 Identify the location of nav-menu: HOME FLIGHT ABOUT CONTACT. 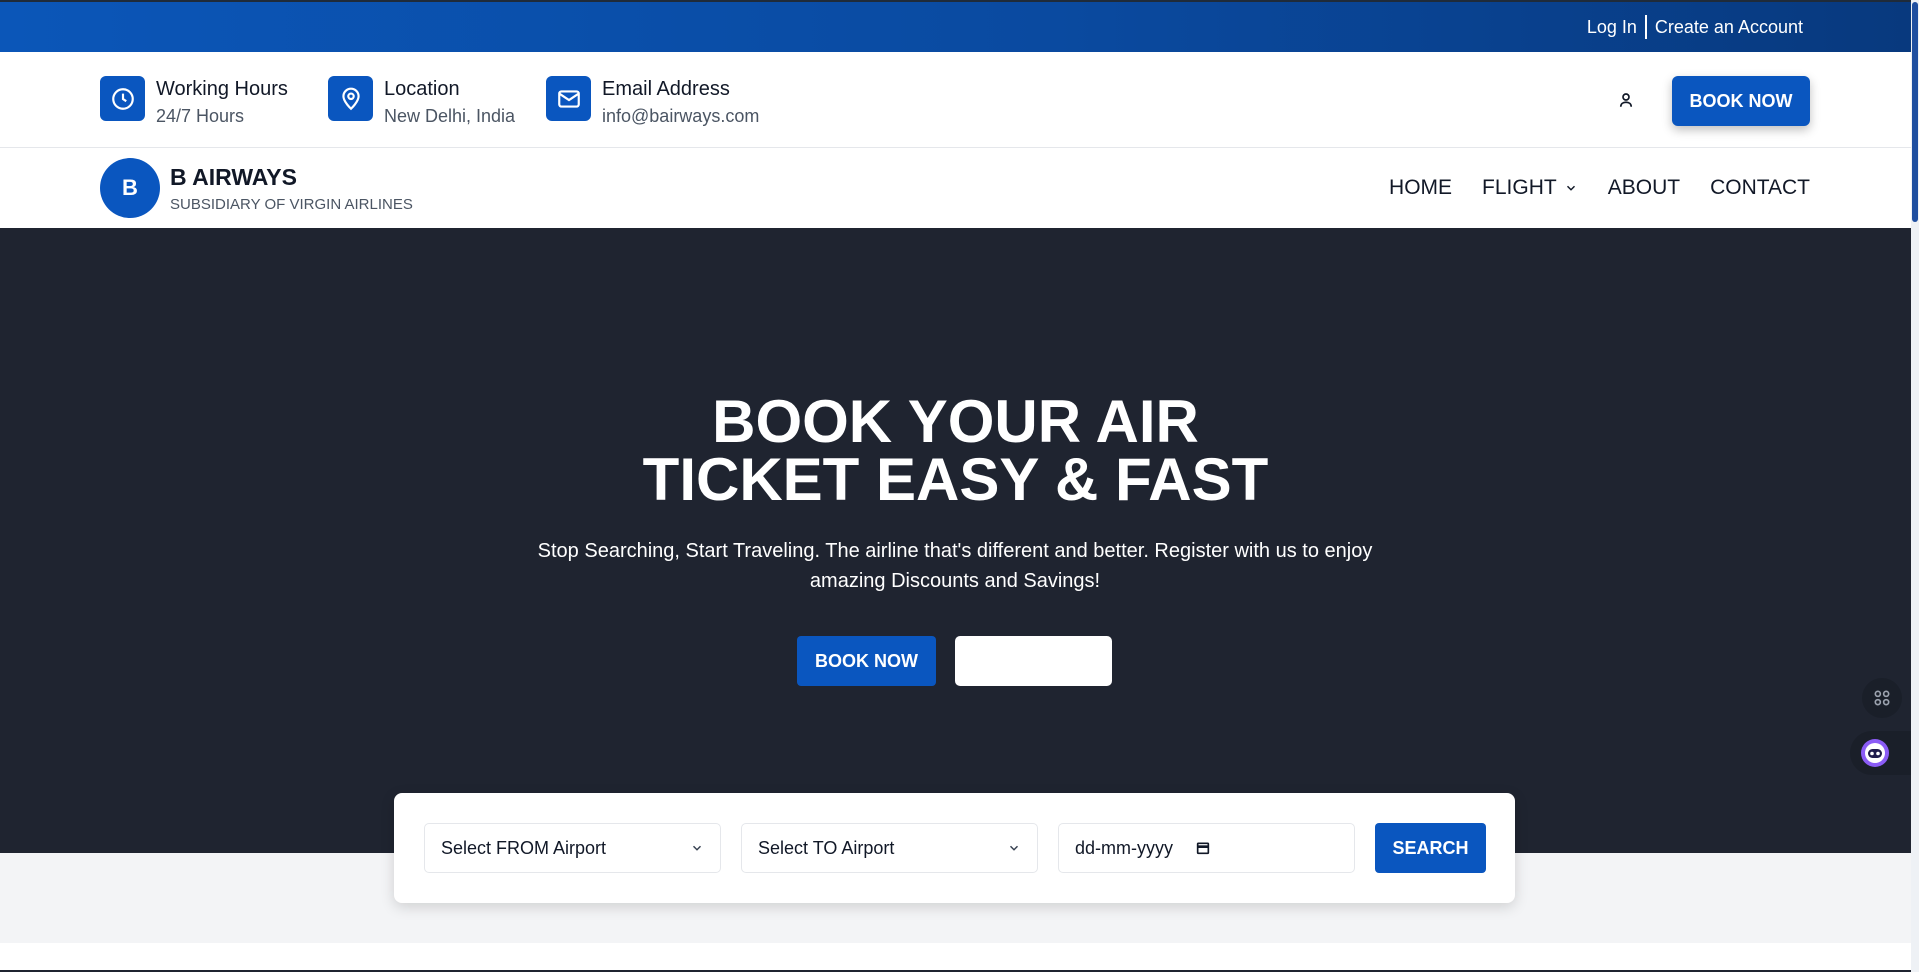
(1584, 188).